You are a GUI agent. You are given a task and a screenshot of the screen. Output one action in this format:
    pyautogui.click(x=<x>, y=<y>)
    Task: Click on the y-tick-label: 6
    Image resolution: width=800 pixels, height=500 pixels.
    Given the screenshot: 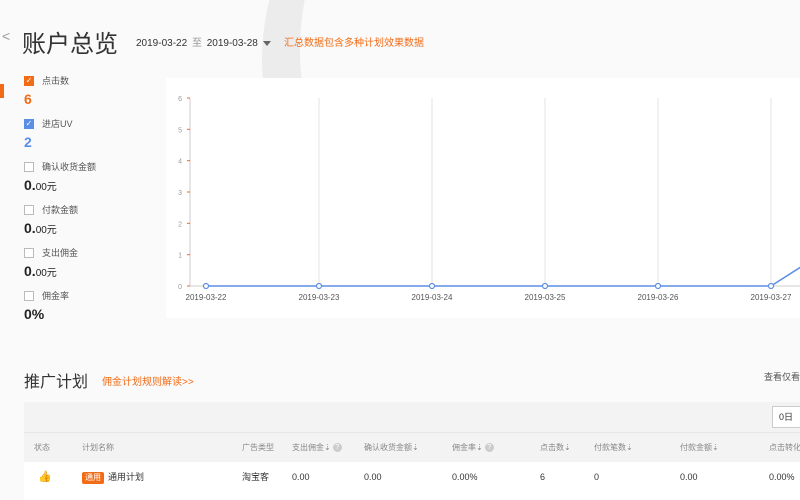 What is the action you would take?
    pyautogui.click(x=180, y=99)
    